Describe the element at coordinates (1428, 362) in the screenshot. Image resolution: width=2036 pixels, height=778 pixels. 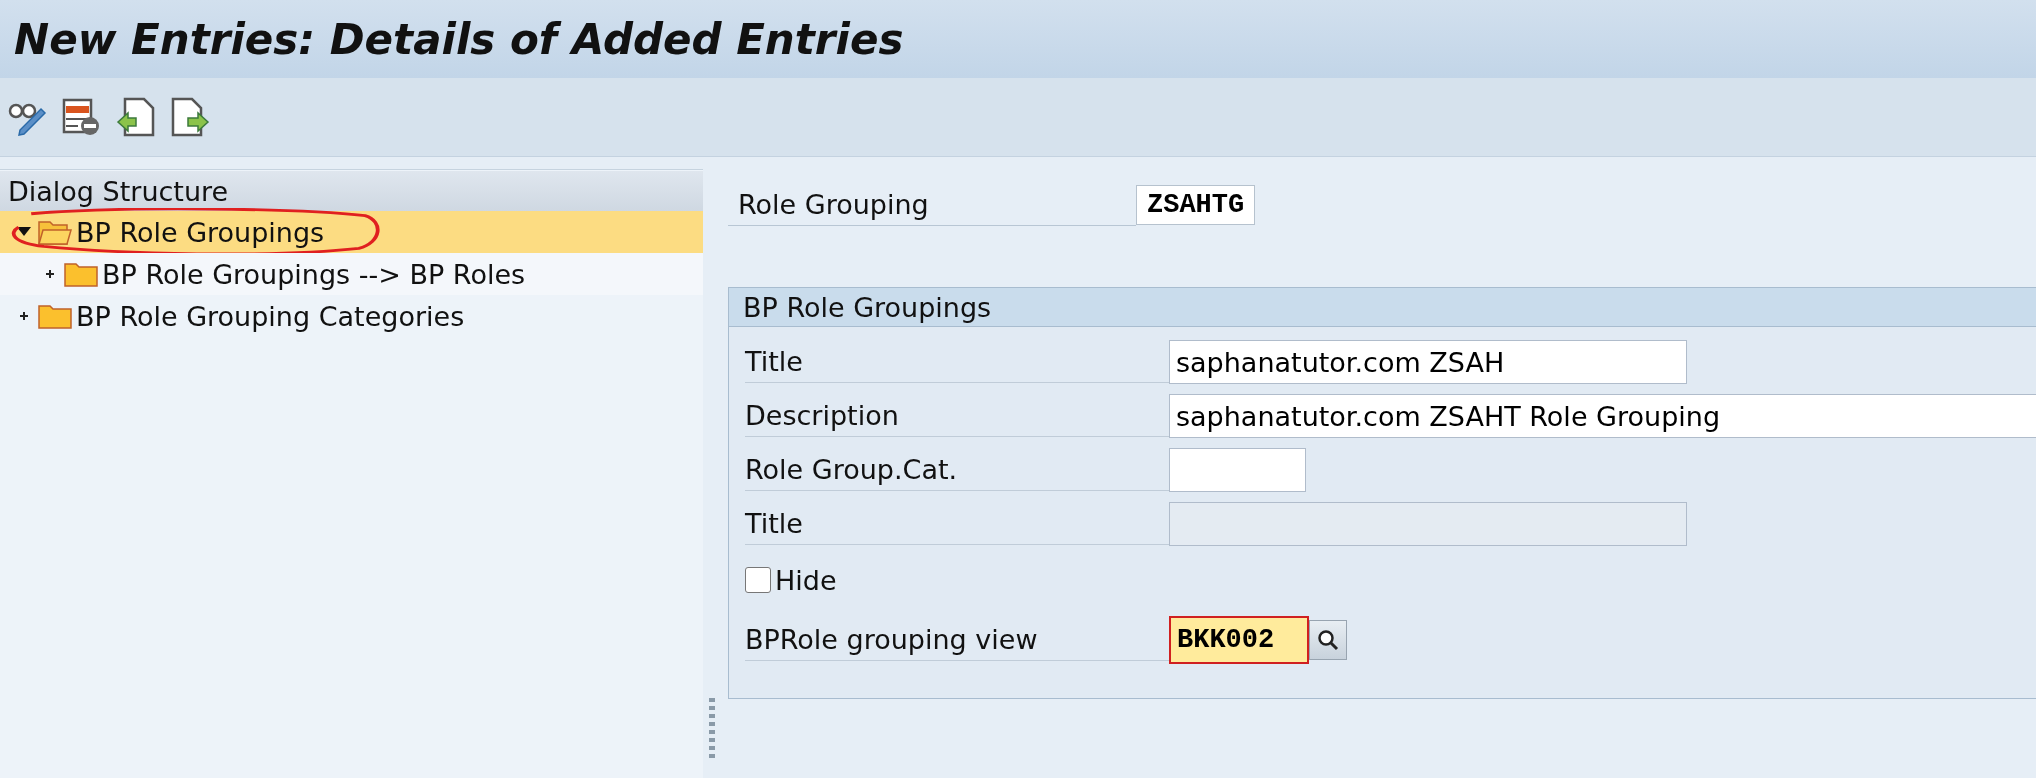
I see `input-field: saphanatutor.com ZSAH` at that location.